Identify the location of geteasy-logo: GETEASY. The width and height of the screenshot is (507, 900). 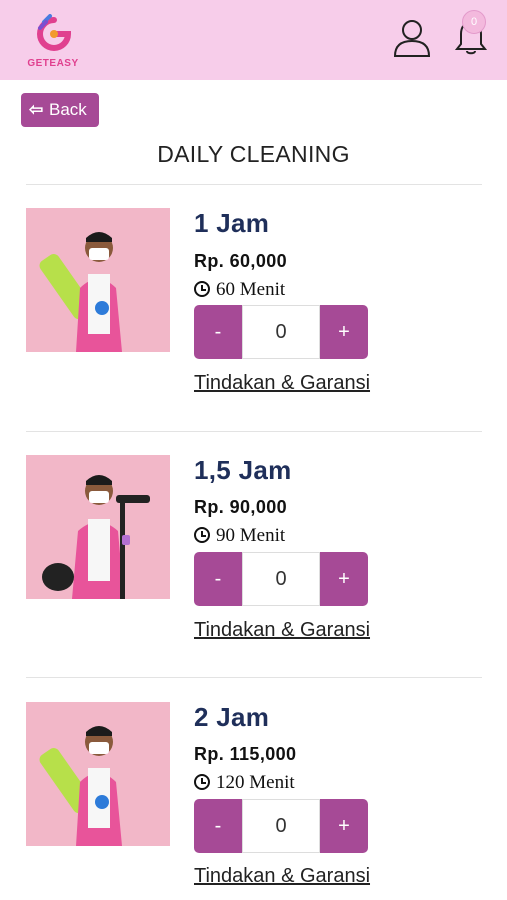
(53, 43).